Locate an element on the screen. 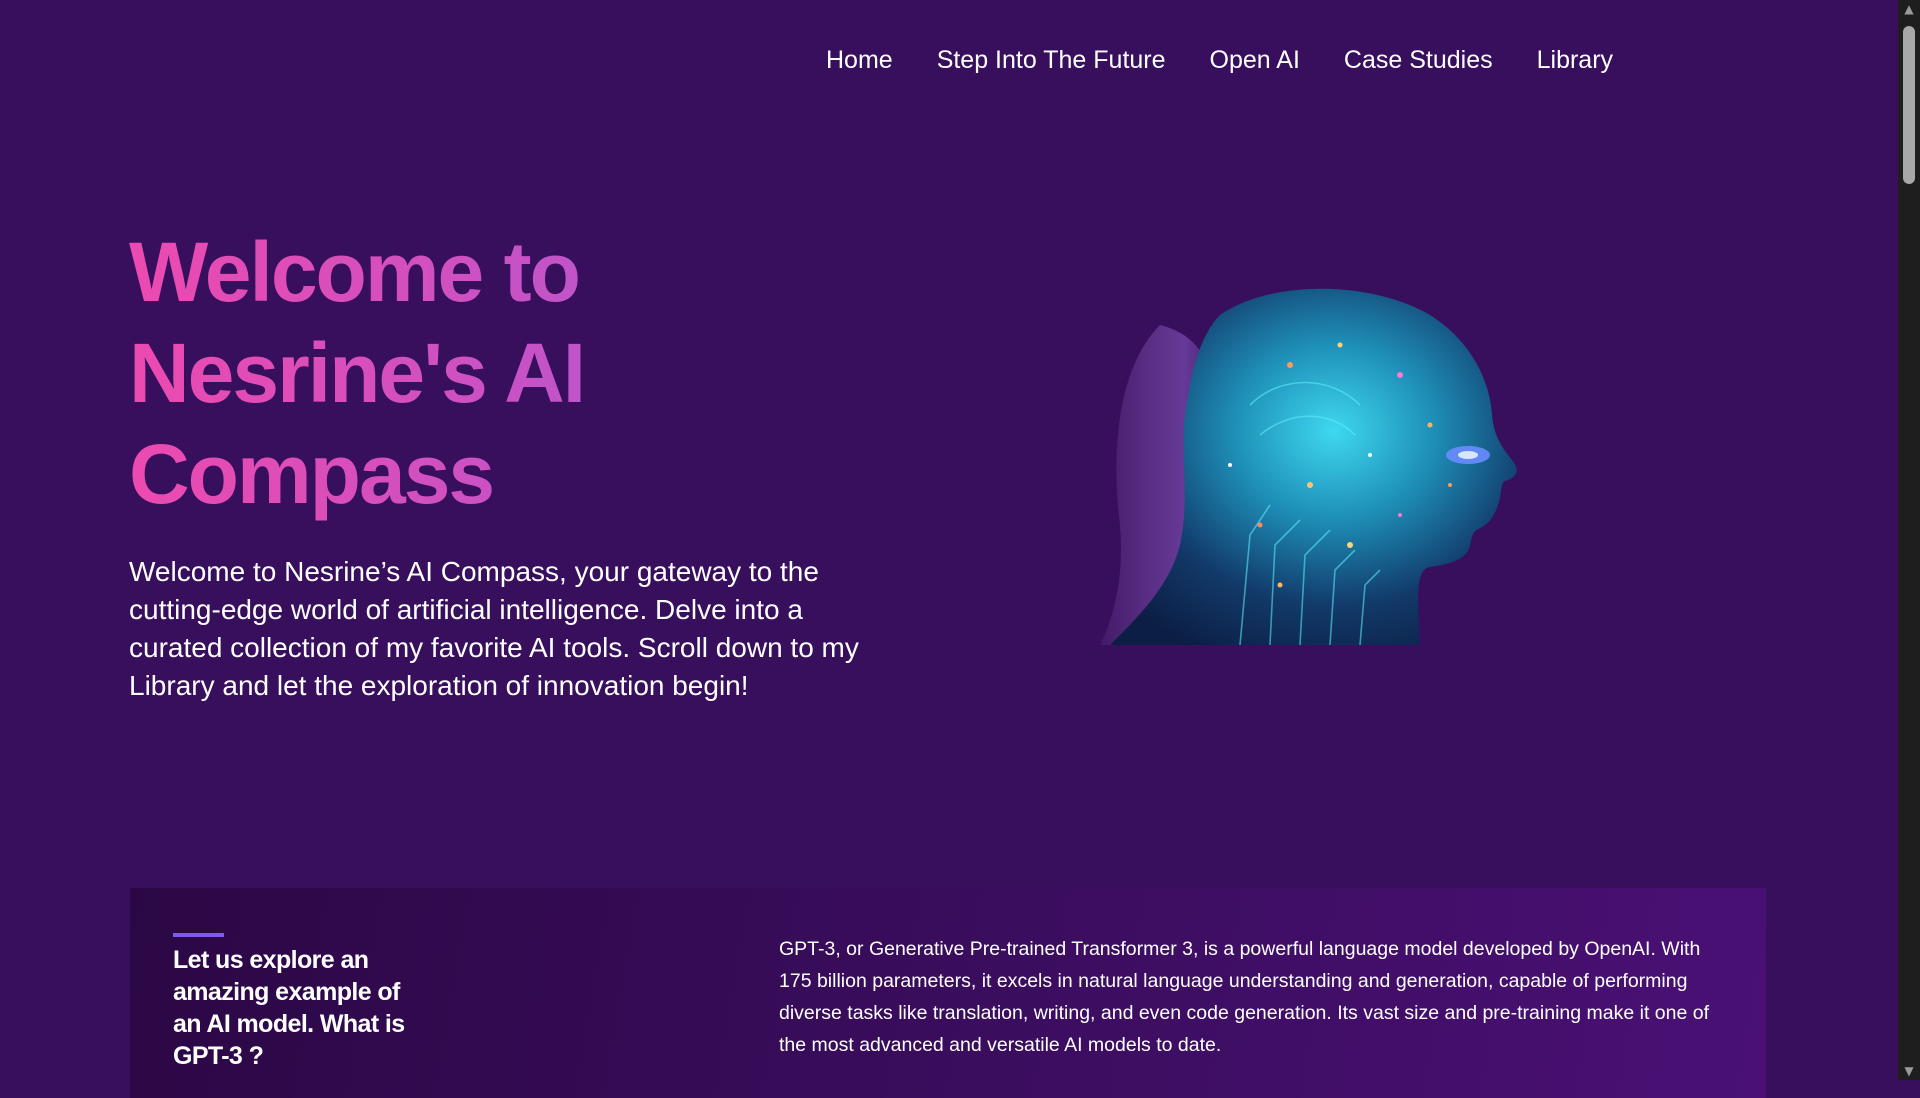 The width and height of the screenshot is (1920, 1098). scroll-down-arrow-icon: ▼ is located at coordinates (1909, 1071).